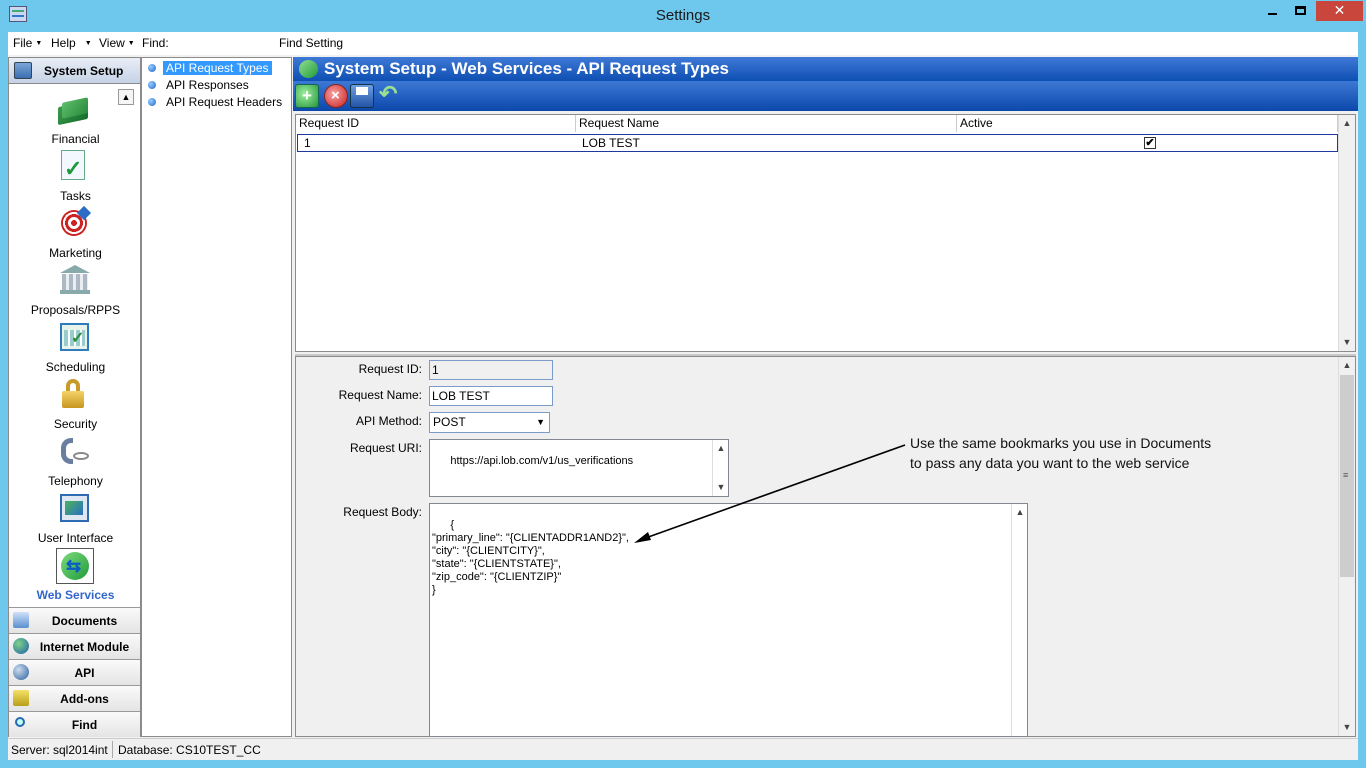  Describe the element at coordinates (1147, 123) in the screenshot. I see `column-header-active: Active` at that location.